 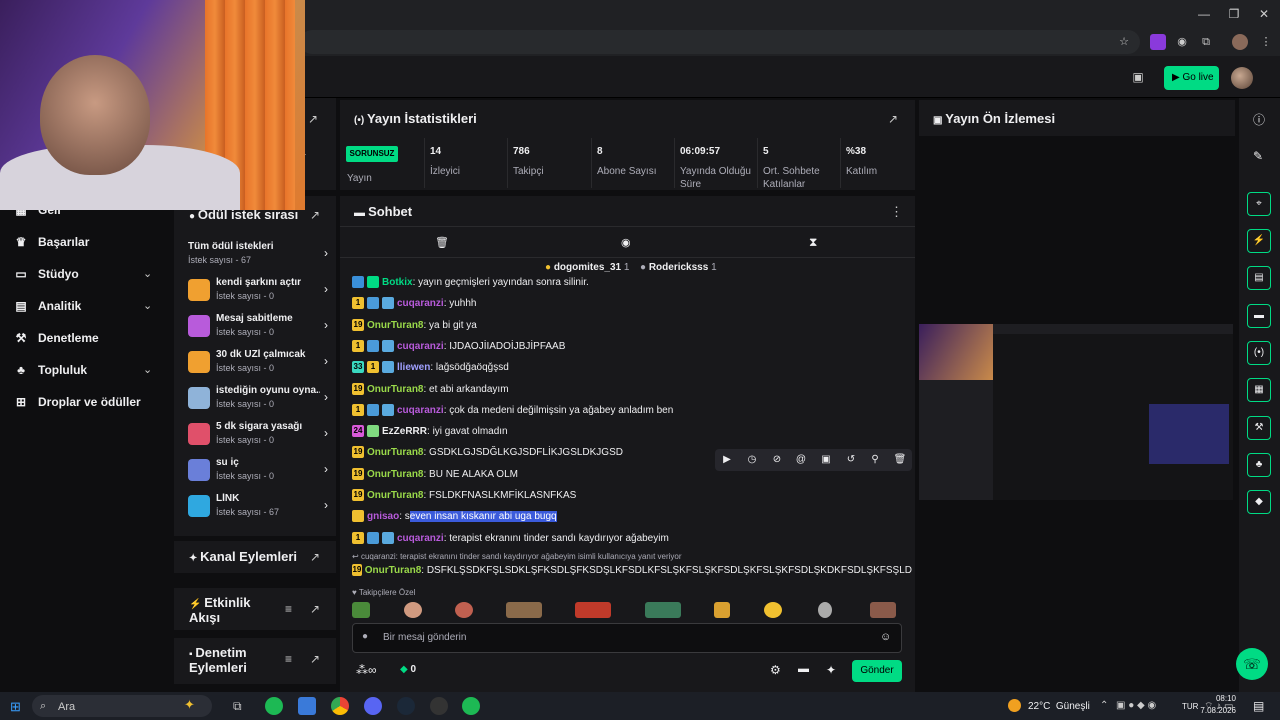 I want to click on timeout-icon: ◷, so click(x=752, y=460).